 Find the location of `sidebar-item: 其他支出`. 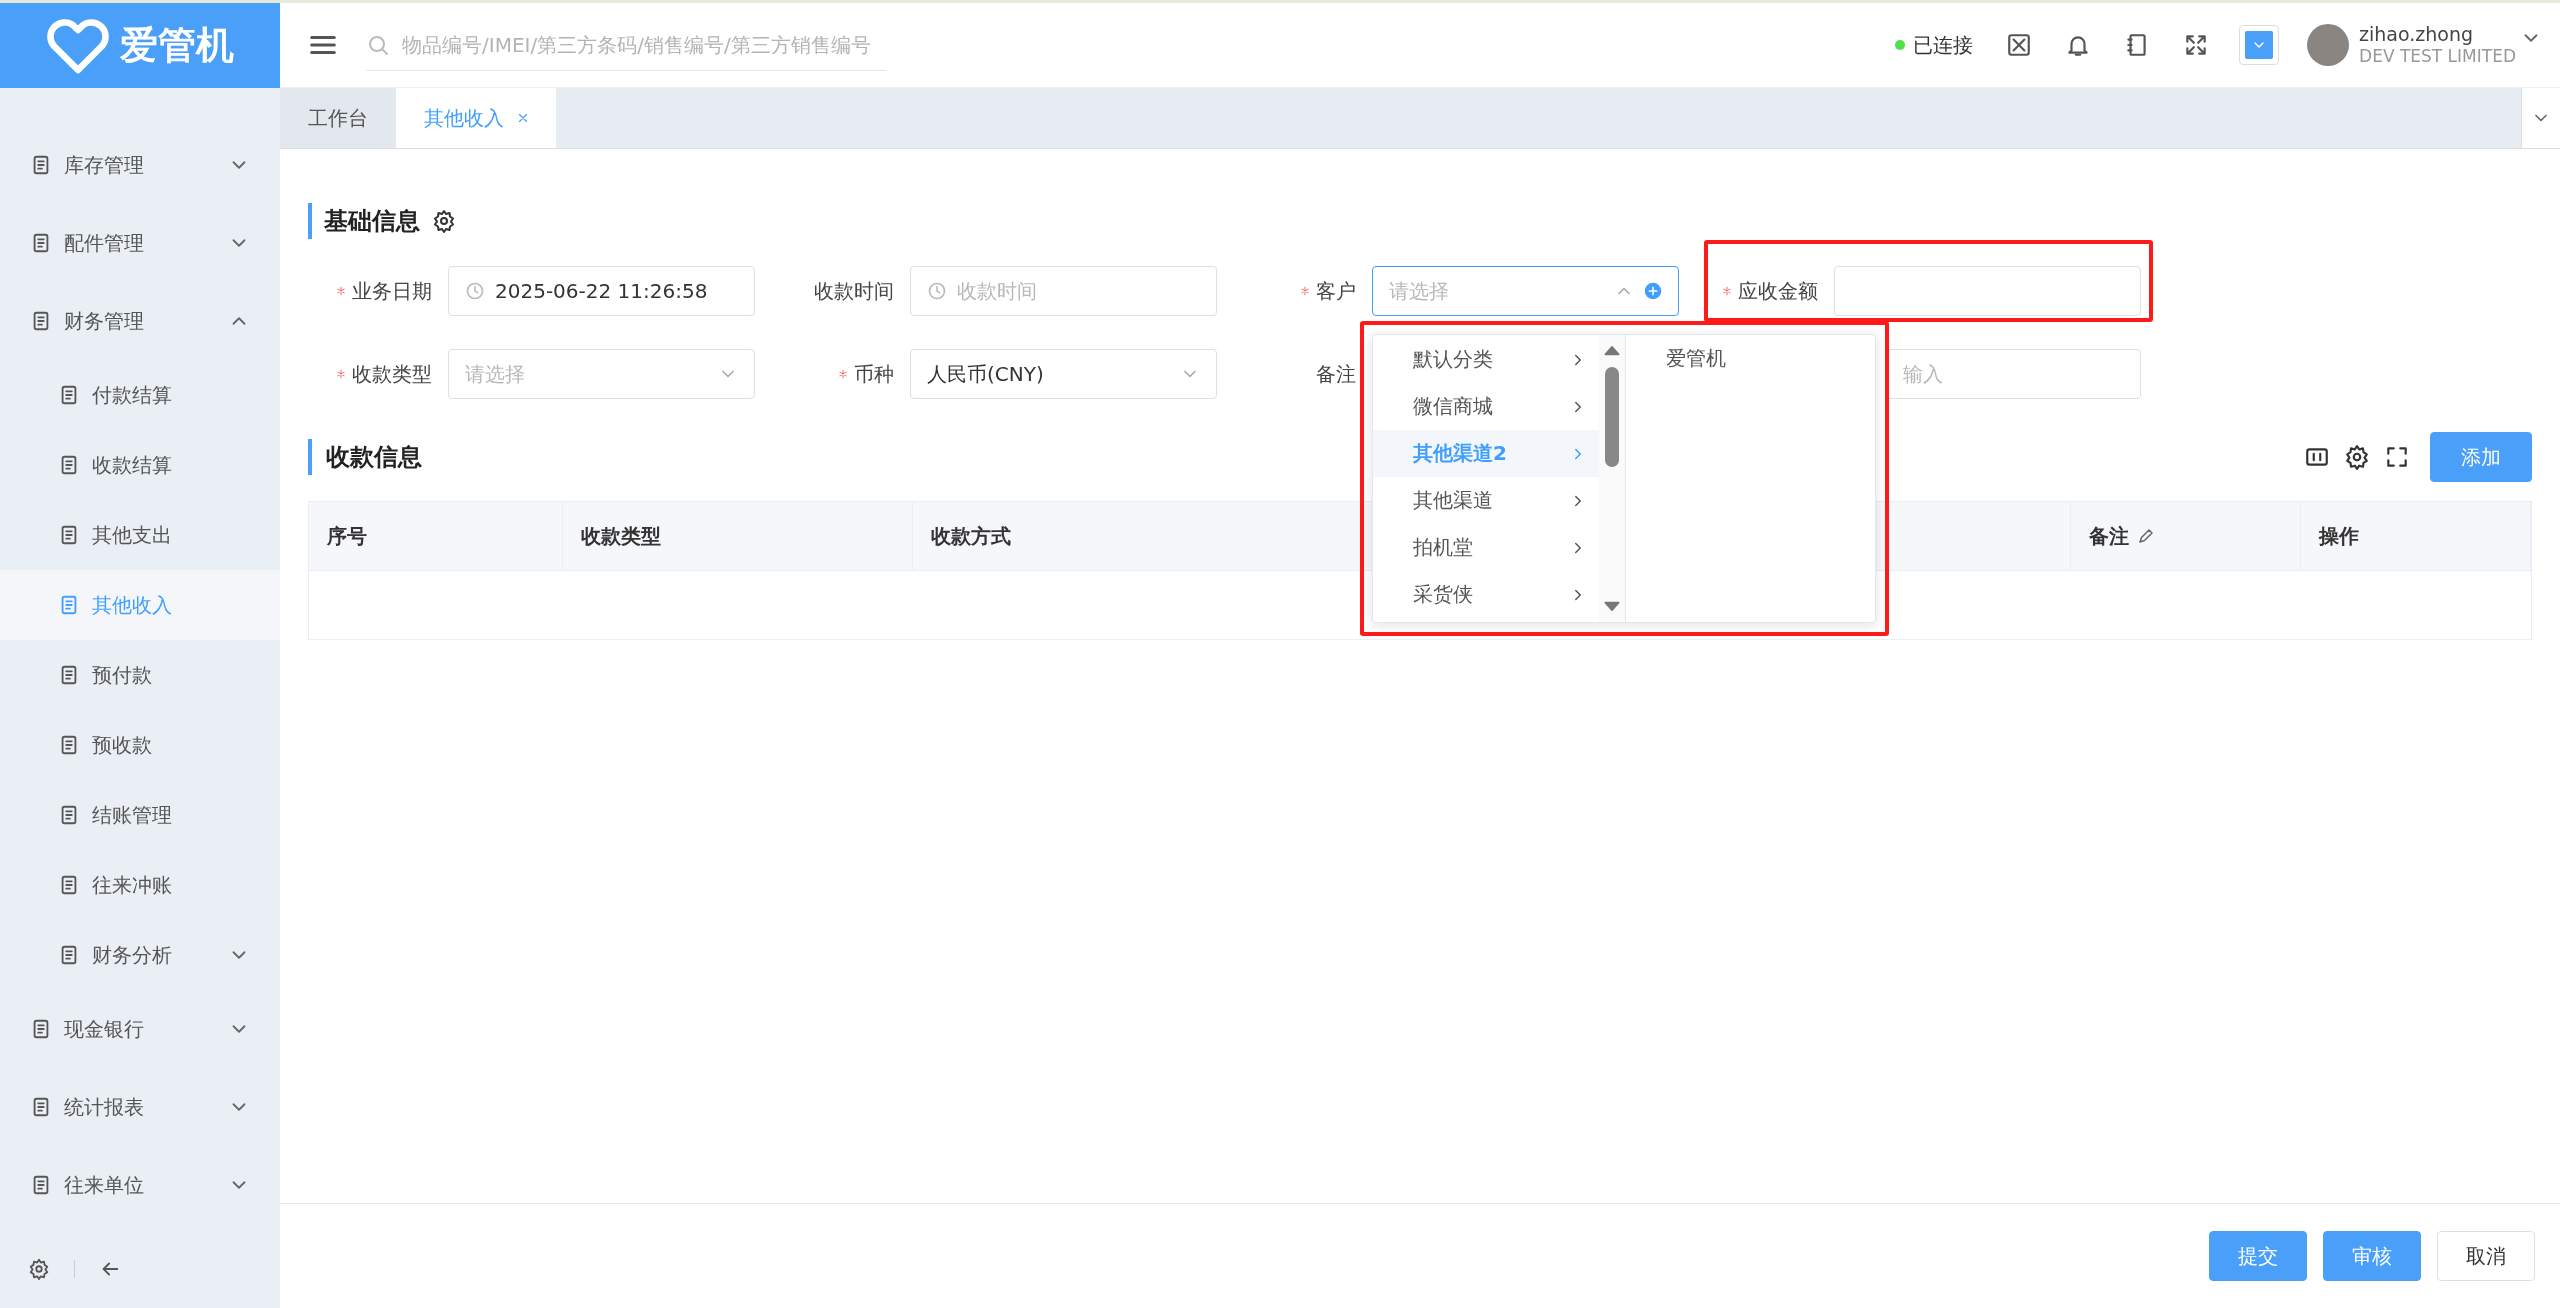

sidebar-item: 其他支出 is located at coordinates (140, 535).